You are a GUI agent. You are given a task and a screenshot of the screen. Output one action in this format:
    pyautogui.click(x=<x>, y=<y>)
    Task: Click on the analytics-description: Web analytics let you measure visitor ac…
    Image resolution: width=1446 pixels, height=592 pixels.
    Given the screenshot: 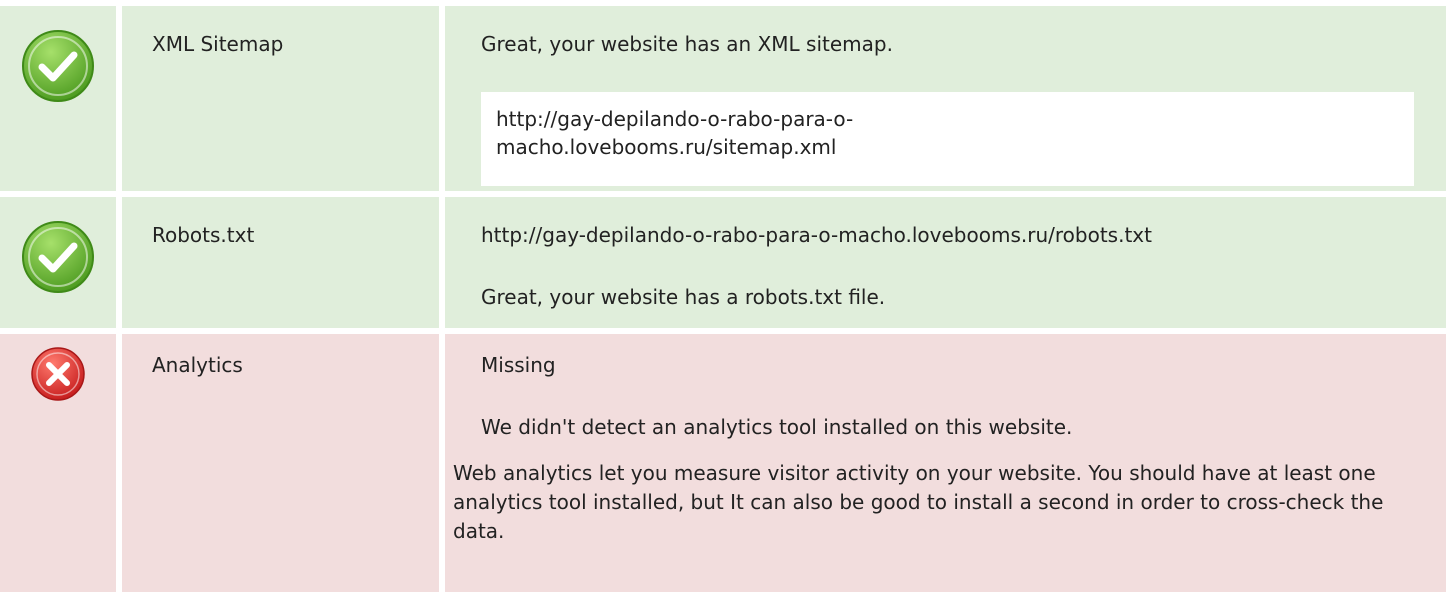 What is the action you would take?
    pyautogui.click(x=918, y=502)
    